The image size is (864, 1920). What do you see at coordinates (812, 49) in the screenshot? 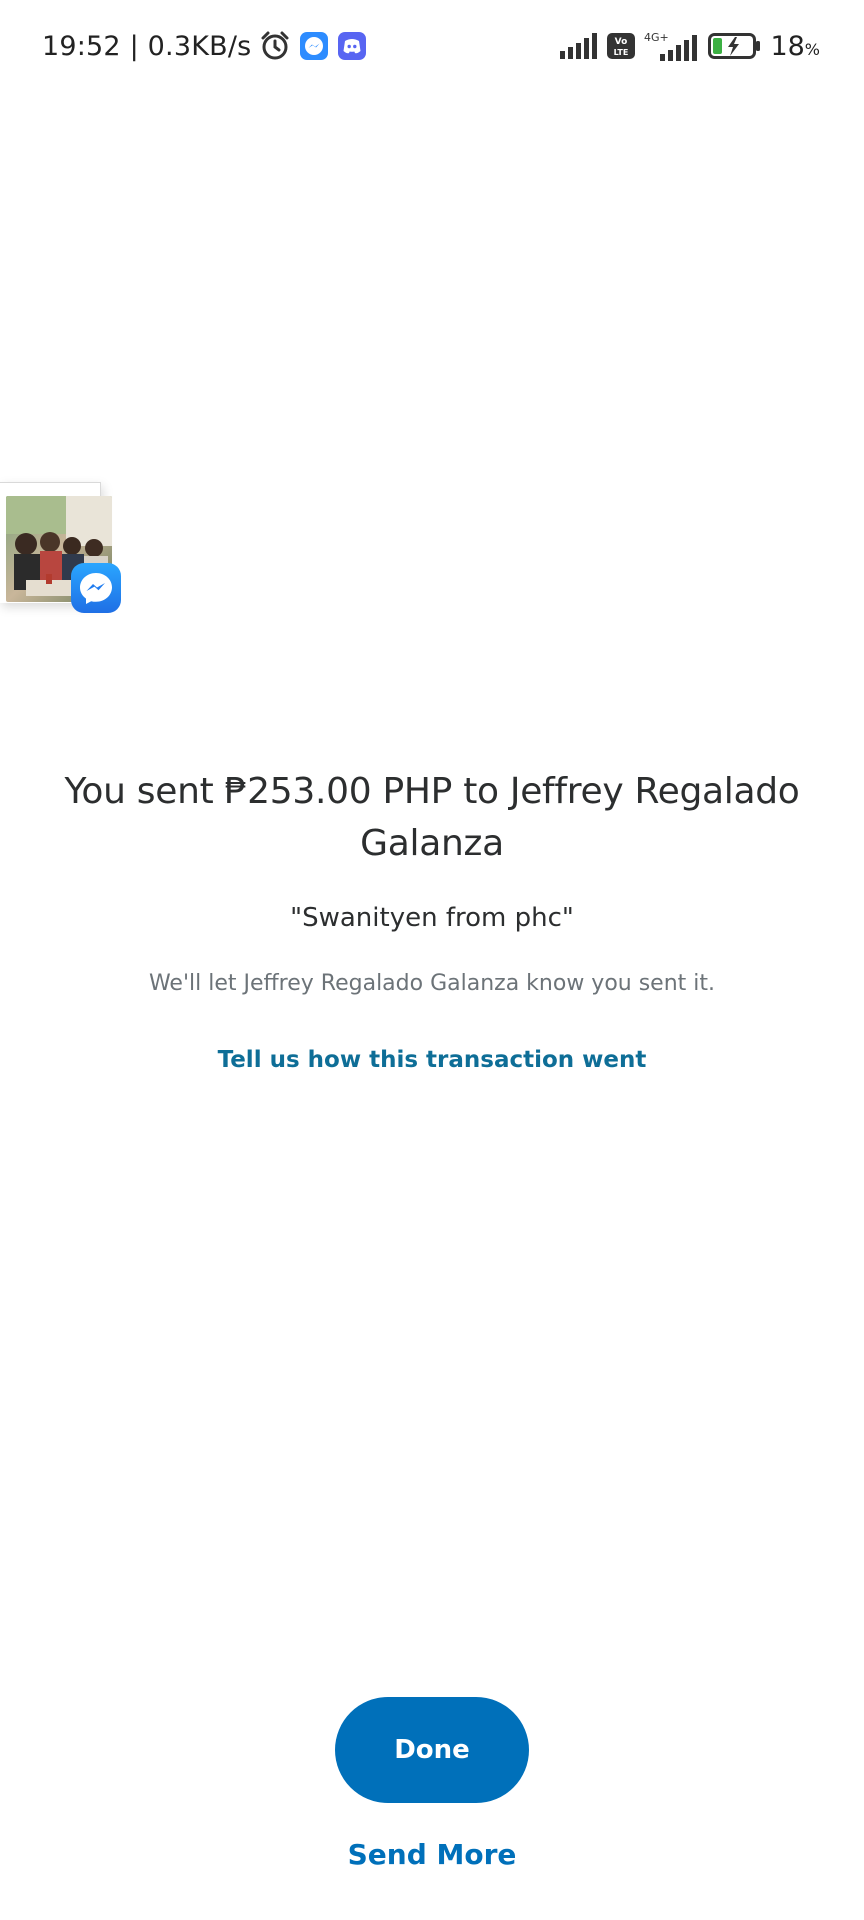
I see `battery-percent-unit: %` at bounding box center [812, 49].